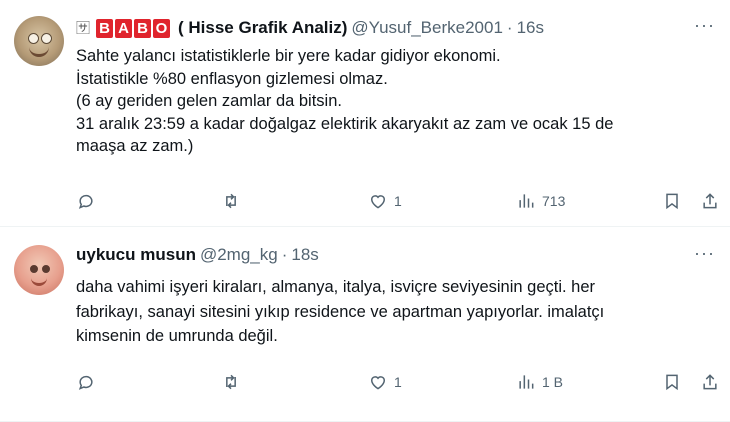  I want to click on tweet-text-line: (6 ay geriden gelen zamlar da bitsin., so click(209, 101).